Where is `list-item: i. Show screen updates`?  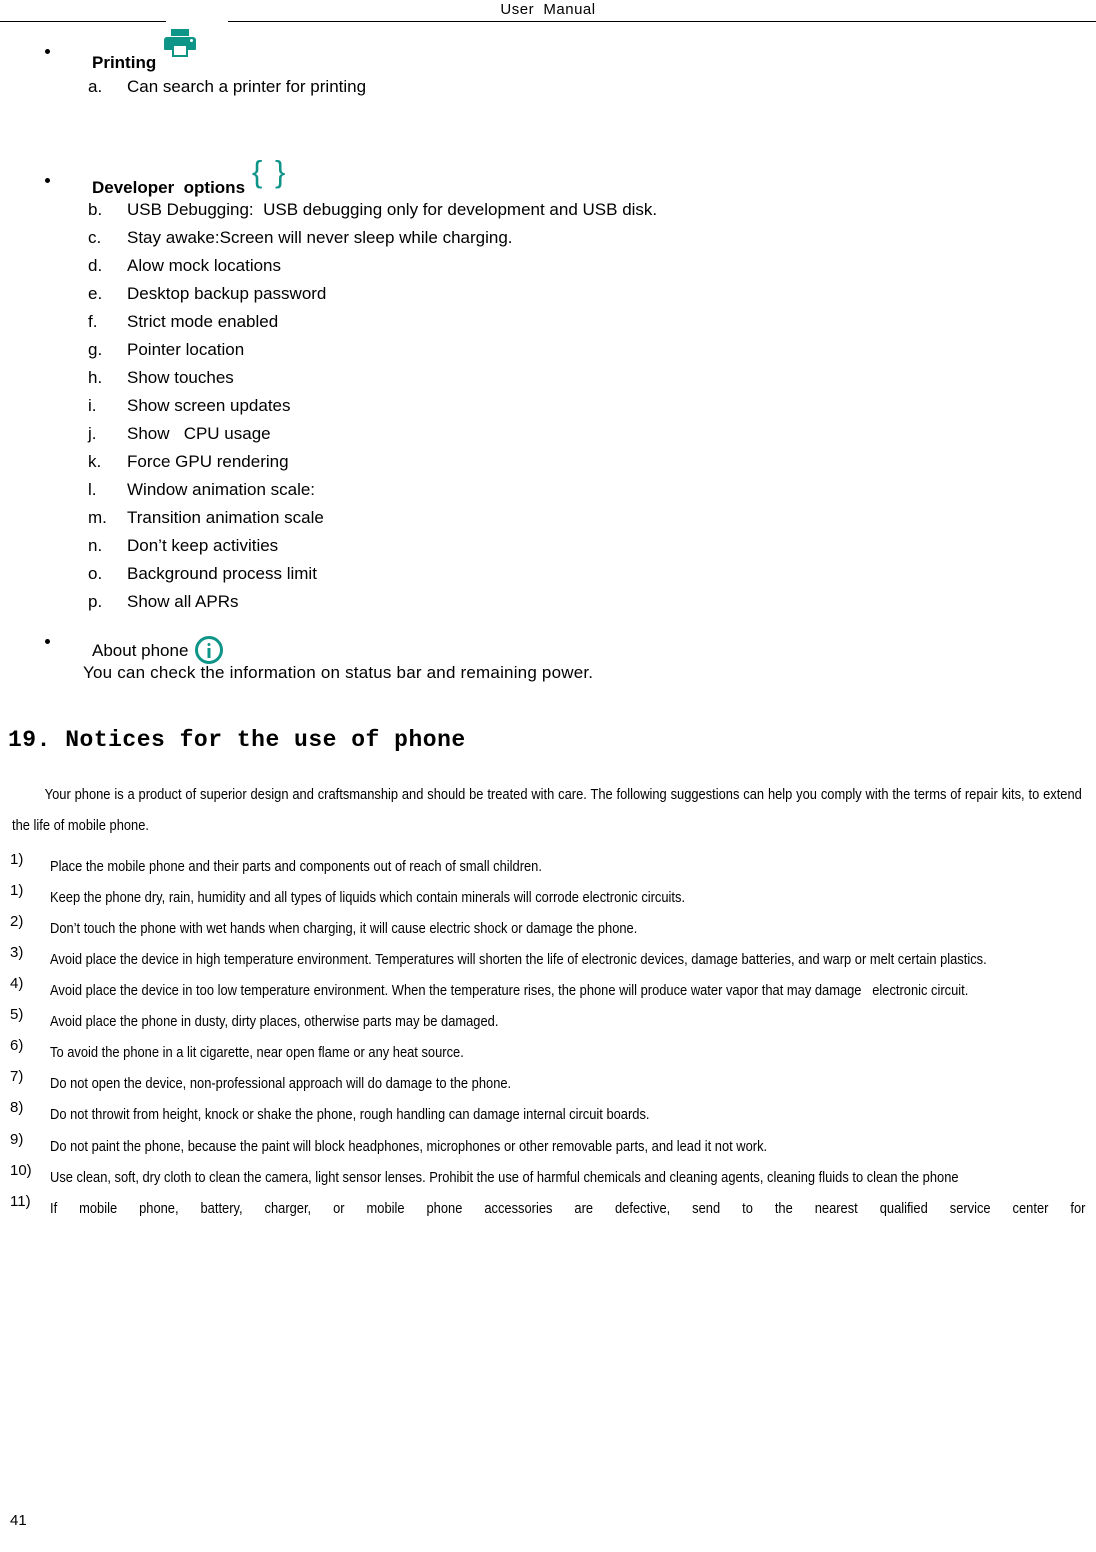
list-item: i. Show screen updates is located at coordinates (548, 410).